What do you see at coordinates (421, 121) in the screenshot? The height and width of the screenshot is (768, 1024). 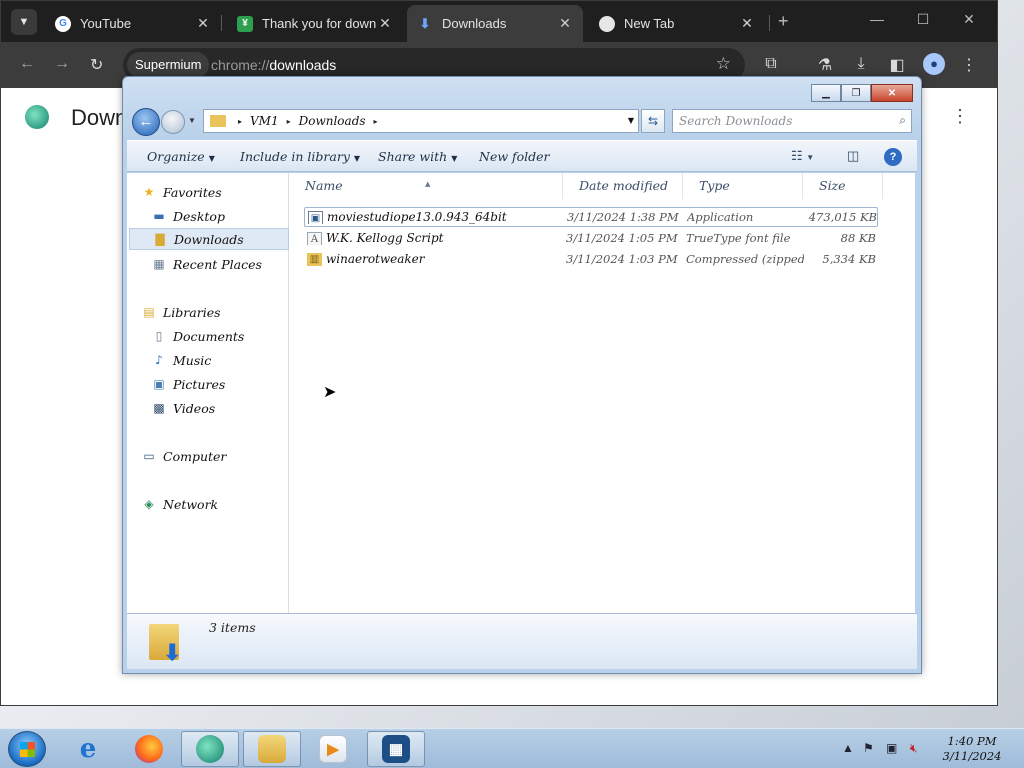 I see `explorer-address-bar: ▸ VM1 ▸ Downloads ▸ ▼` at bounding box center [421, 121].